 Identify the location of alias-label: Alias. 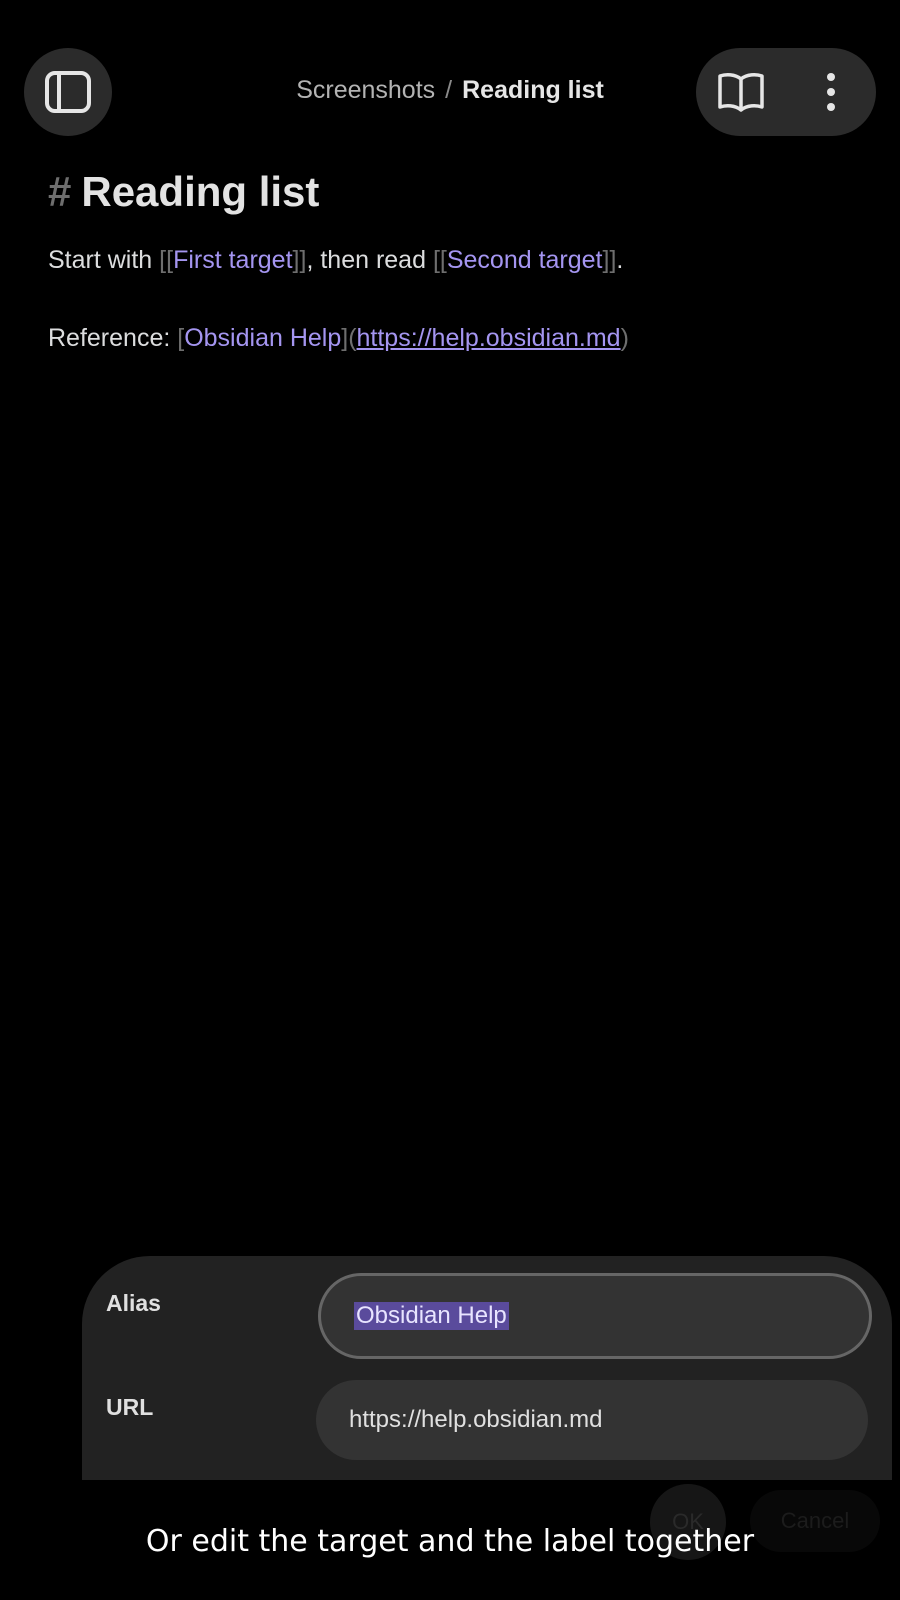
(133, 1303).